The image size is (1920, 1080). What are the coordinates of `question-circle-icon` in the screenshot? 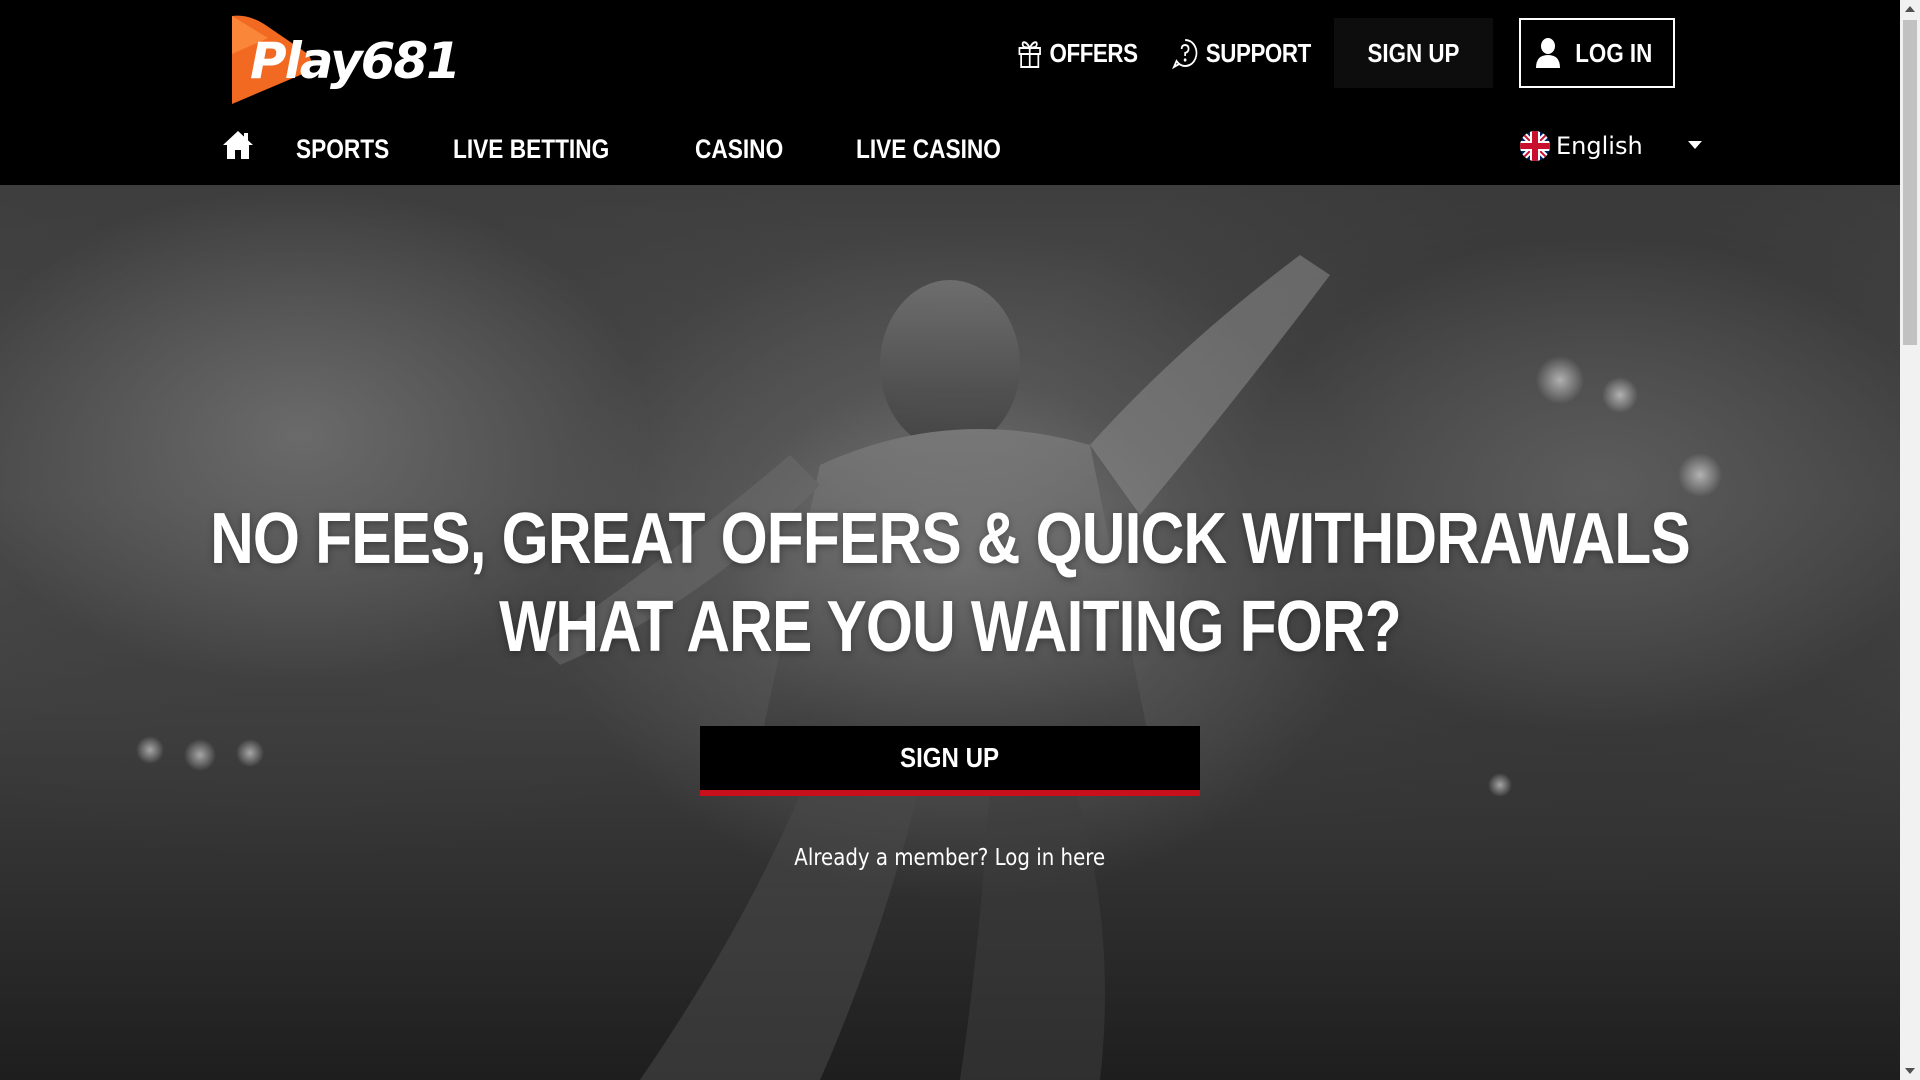 It's located at (1185, 53).